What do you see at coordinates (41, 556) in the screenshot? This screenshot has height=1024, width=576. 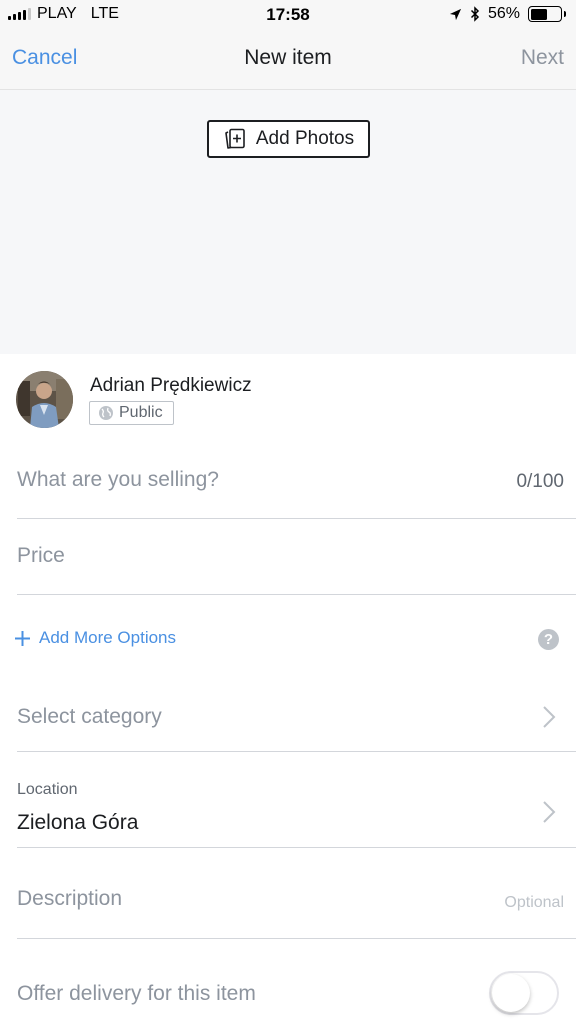 I see `price-input: Price` at bounding box center [41, 556].